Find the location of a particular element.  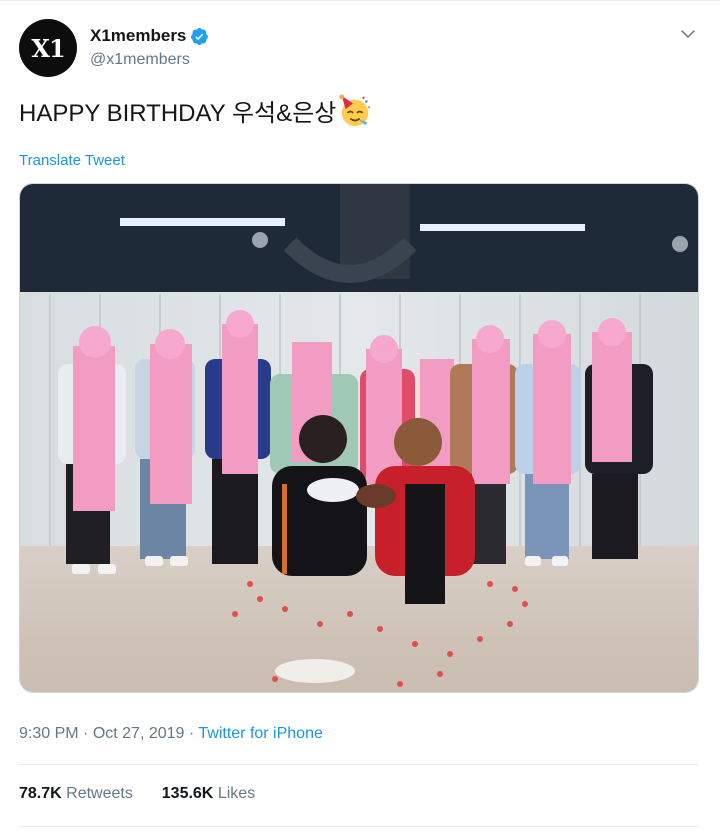

tweet-time: 9:30 PM is located at coordinates (49, 733).